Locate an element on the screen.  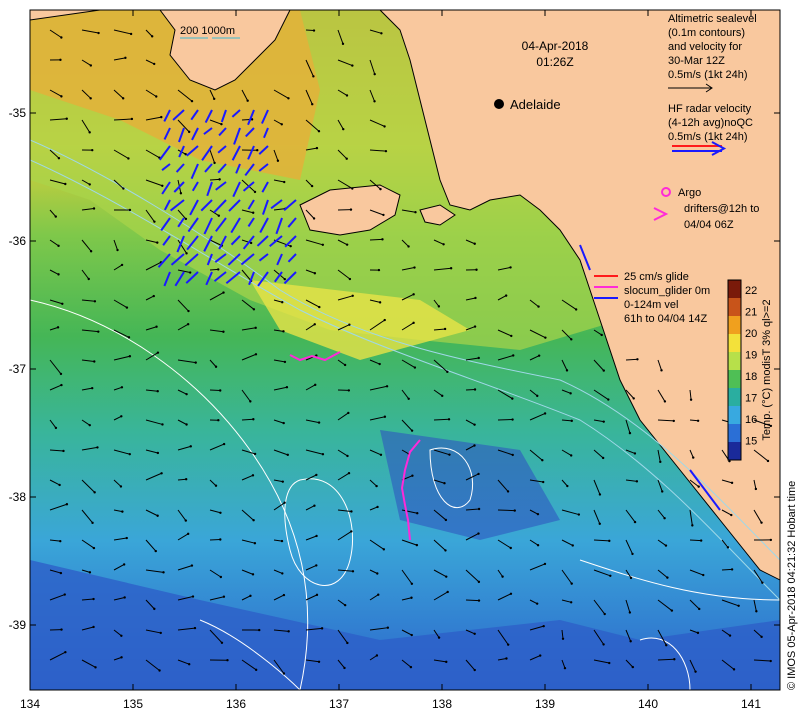
date-label: 04-Apr-2018 is located at coordinates (555, 46).